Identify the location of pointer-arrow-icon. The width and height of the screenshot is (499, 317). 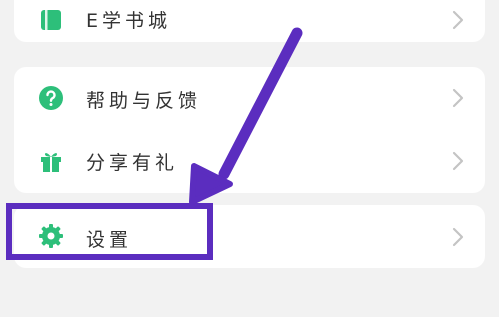
(246, 116).